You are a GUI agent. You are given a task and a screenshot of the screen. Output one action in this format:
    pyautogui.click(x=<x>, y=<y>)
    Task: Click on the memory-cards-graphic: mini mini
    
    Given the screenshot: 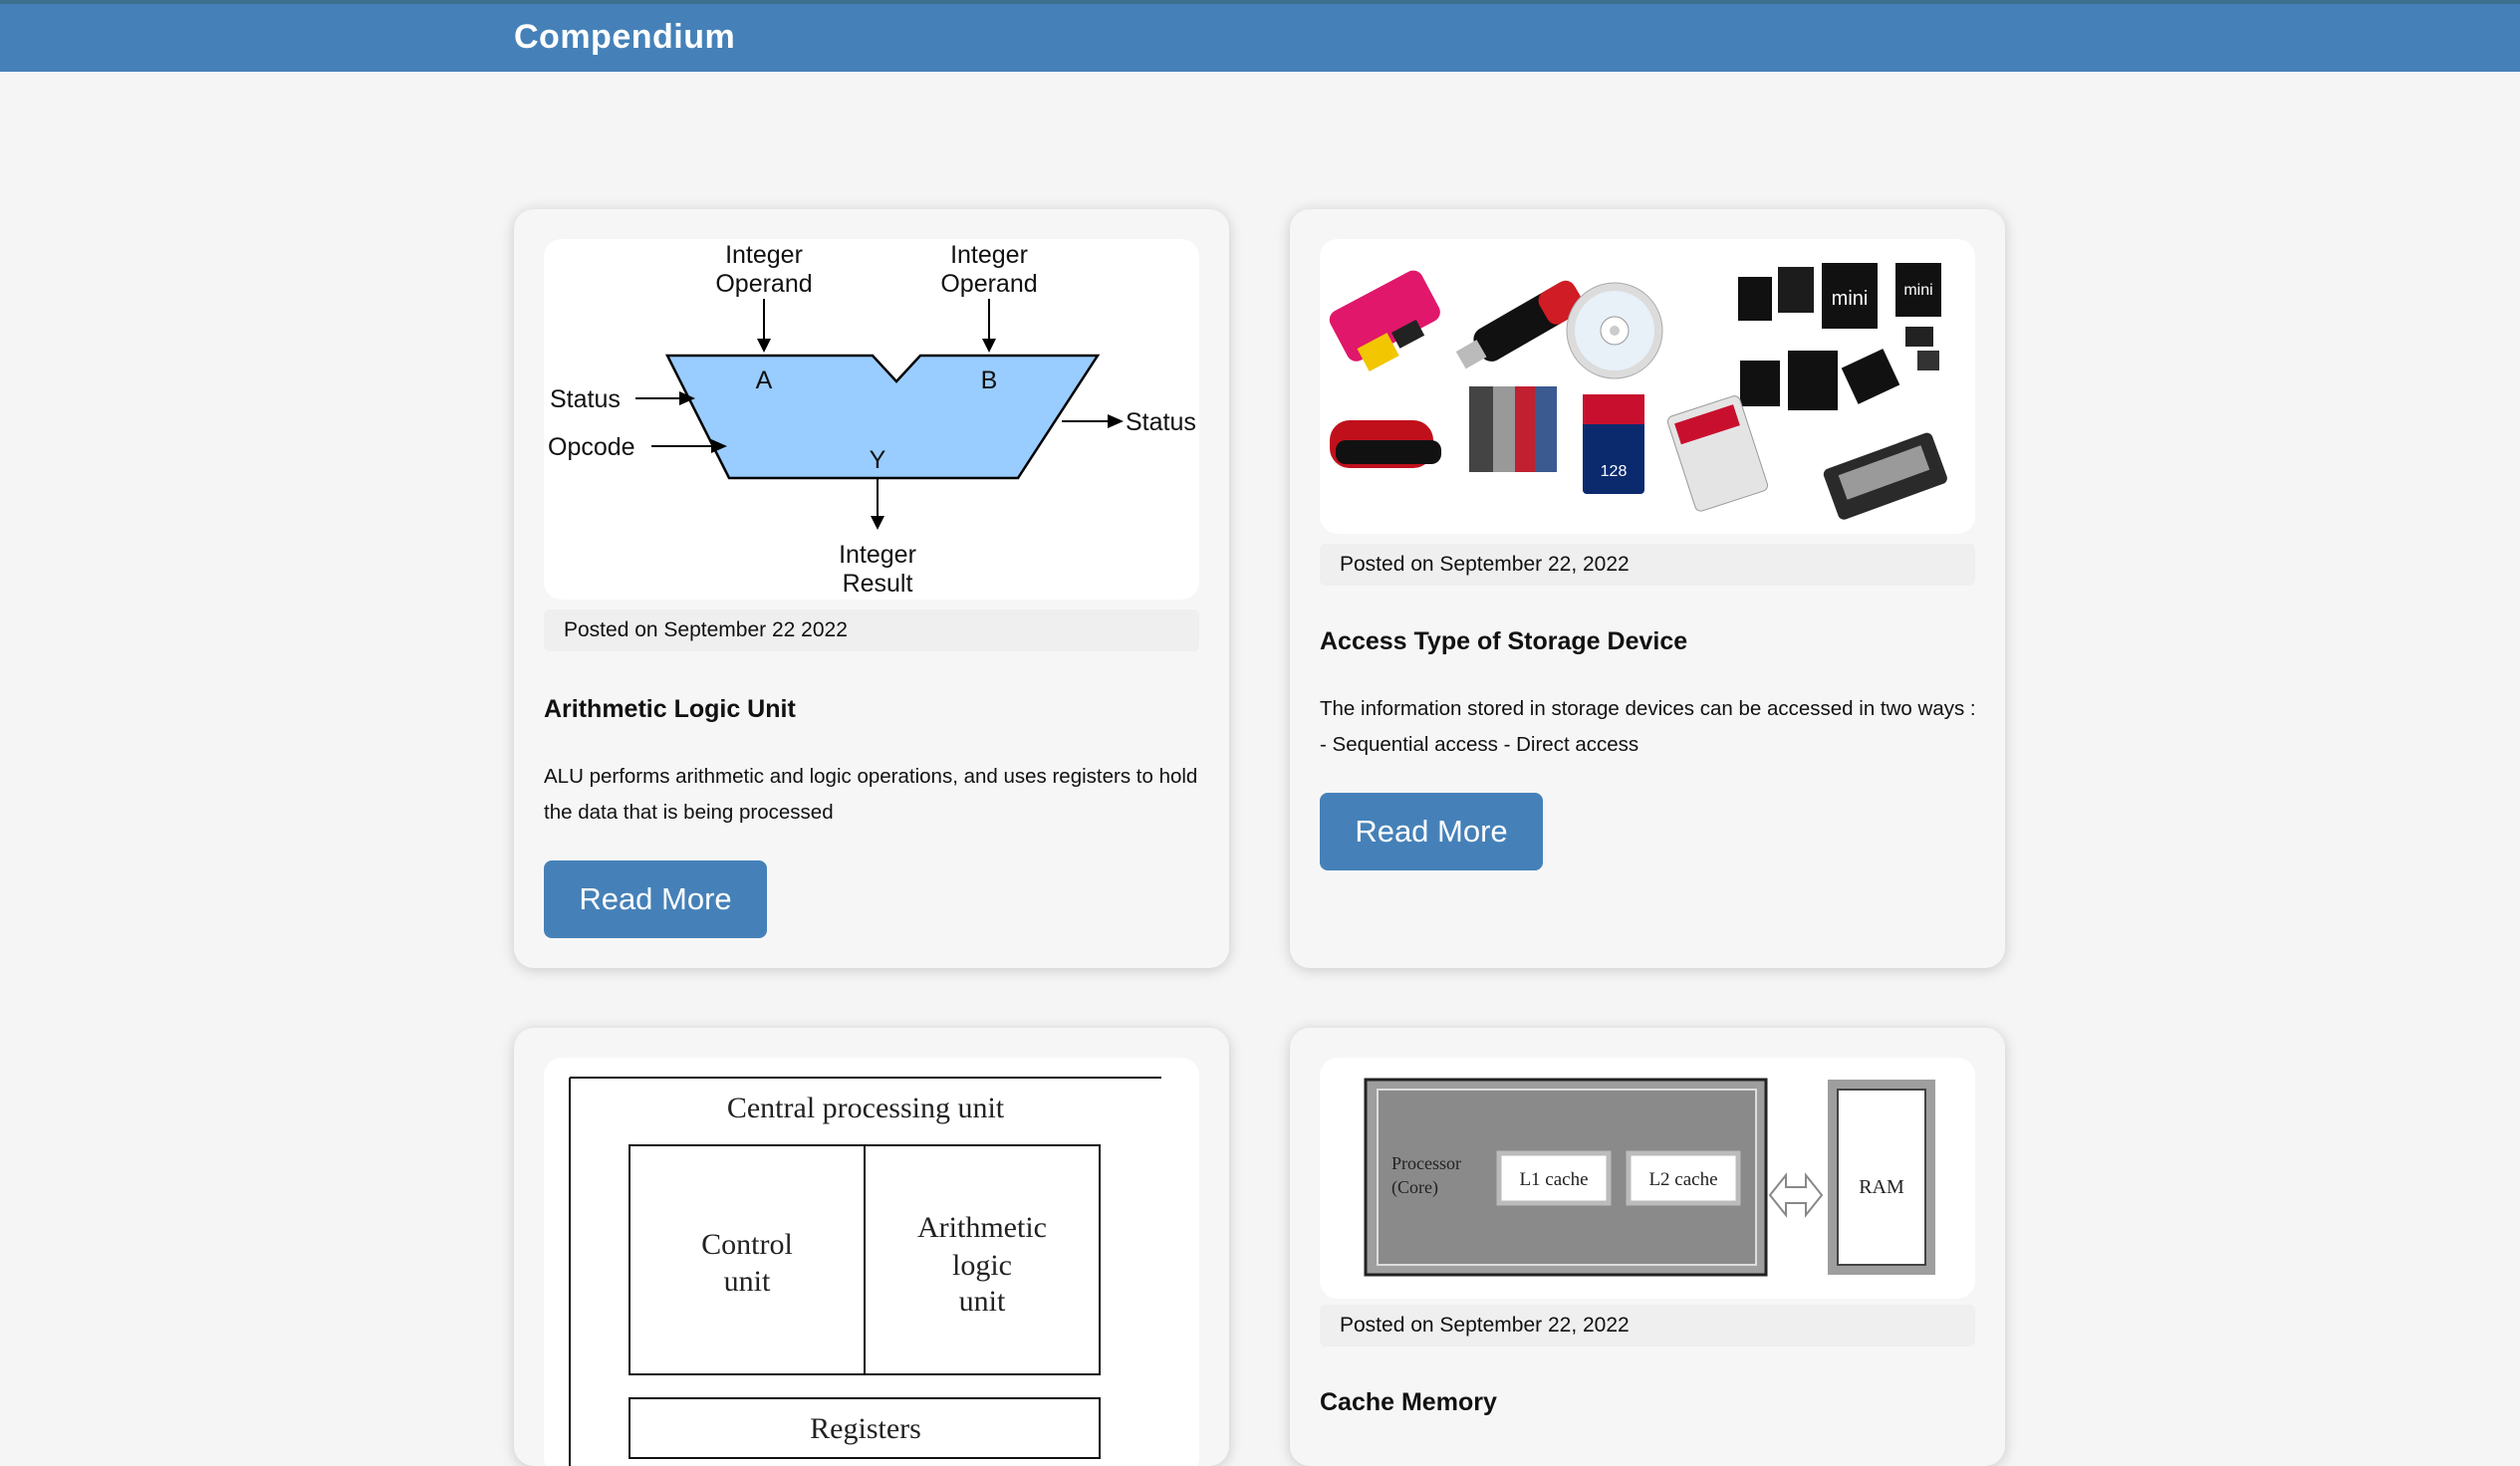 What is the action you would take?
    pyautogui.click(x=1839, y=337)
    